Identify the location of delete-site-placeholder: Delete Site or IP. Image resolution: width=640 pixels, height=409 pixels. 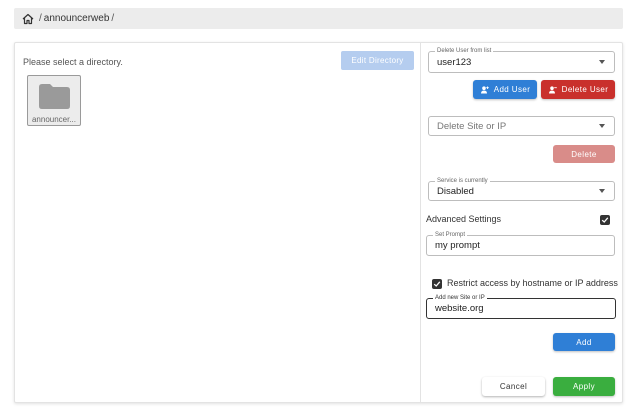
(472, 126).